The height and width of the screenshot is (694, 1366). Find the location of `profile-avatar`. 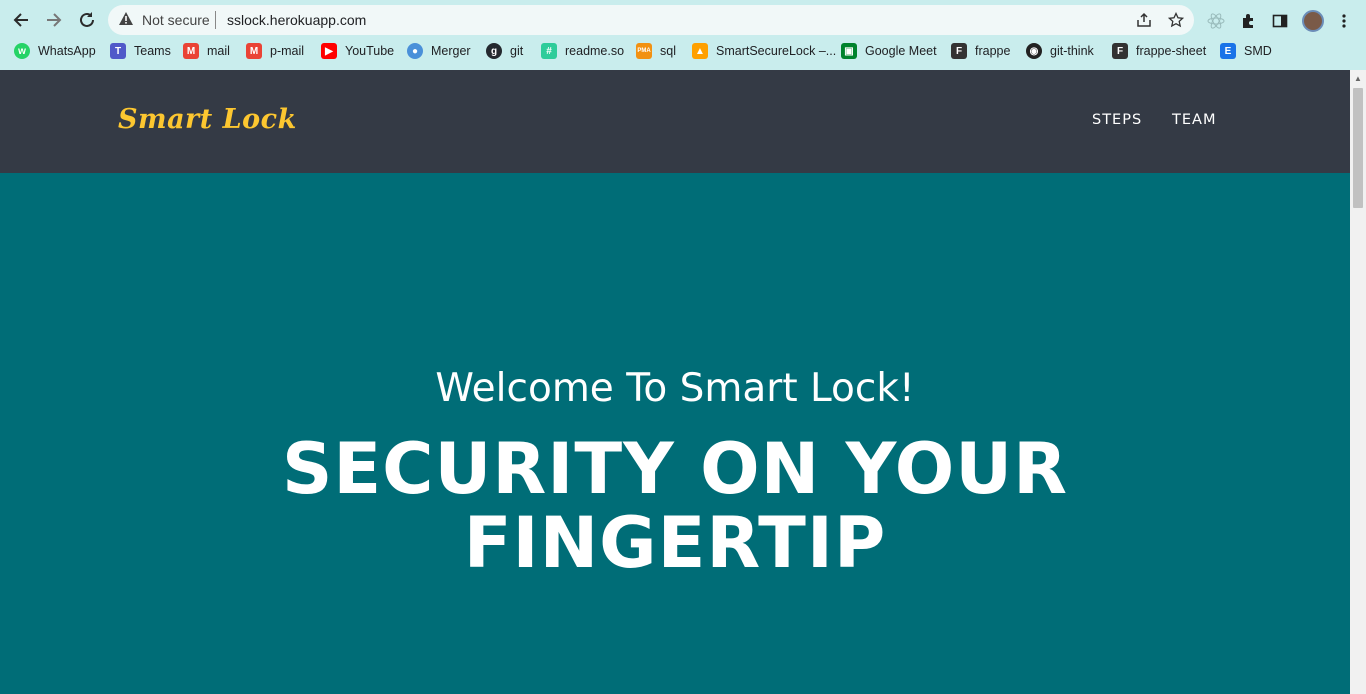

profile-avatar is located at coordinates (1313, 21).